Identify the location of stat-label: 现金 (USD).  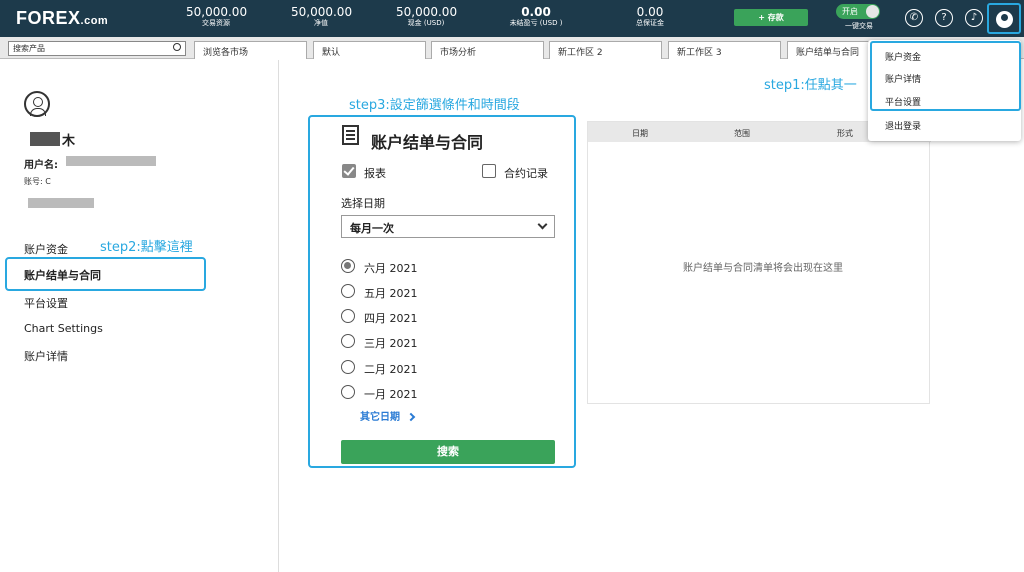
(426, 23).